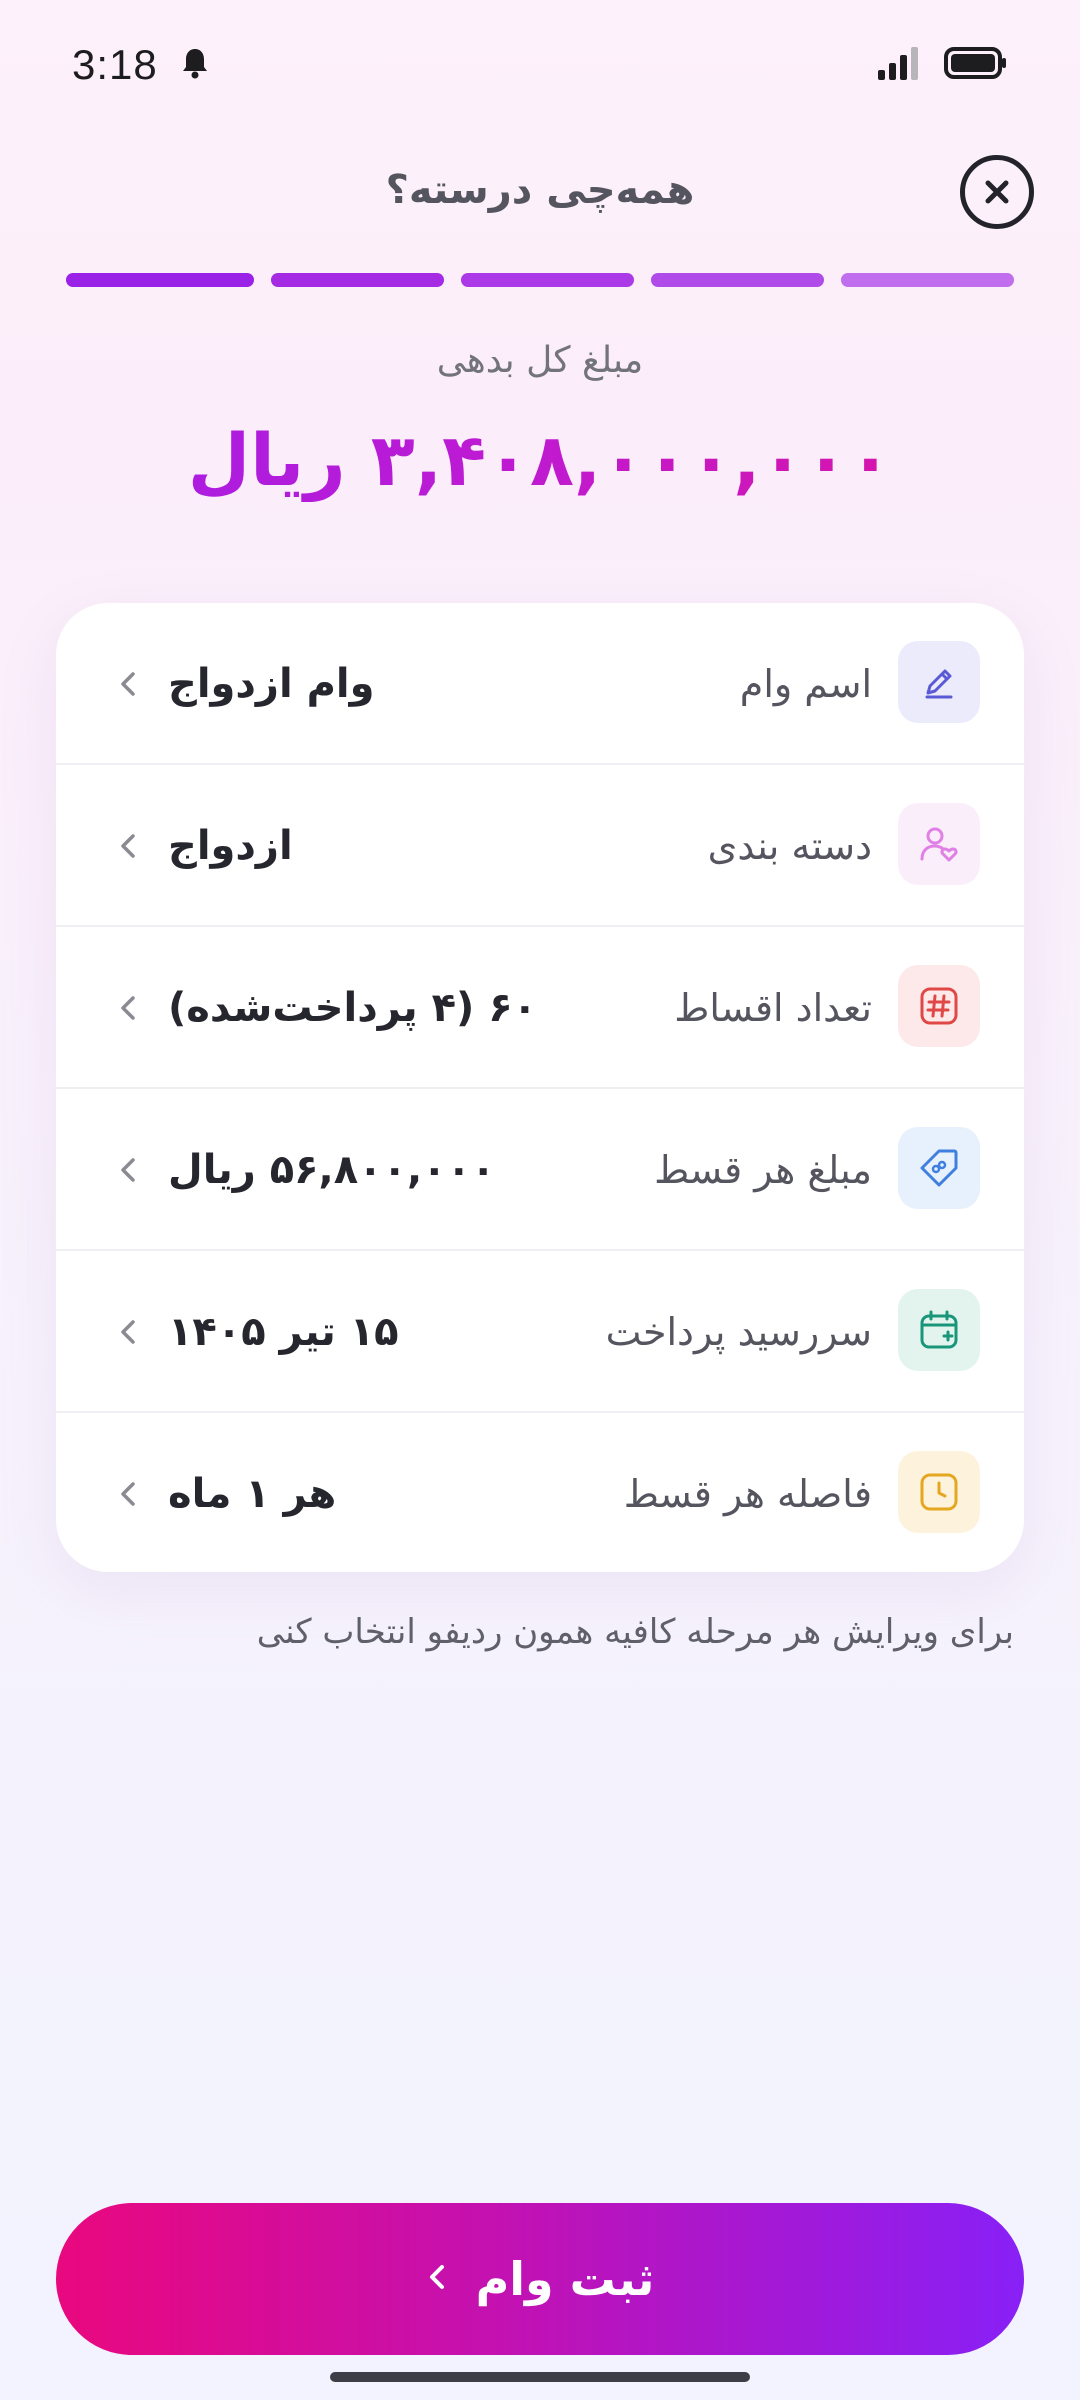 This screenshot has height=2400, width=1080. What do you see at coordinates (540, 460) in the screenshot?
I see `total-debt-amount: ۳,۴۰۸,۰۰۰,۰۰۰ ریال` at bounding box center [540, 460].